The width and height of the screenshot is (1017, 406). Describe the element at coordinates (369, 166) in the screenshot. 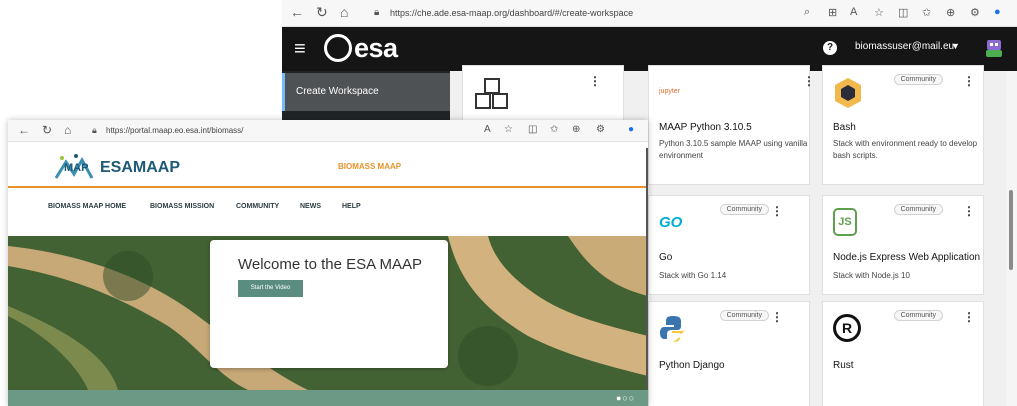

I see `brand-title: BIOMASS MAAP` at that location.